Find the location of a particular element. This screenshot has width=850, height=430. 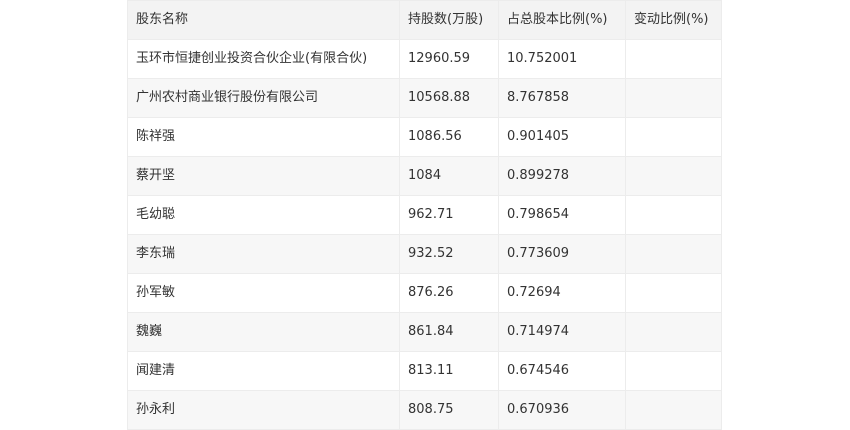

cell-shares-held: 876.26 is located at coordinates (449, 293).